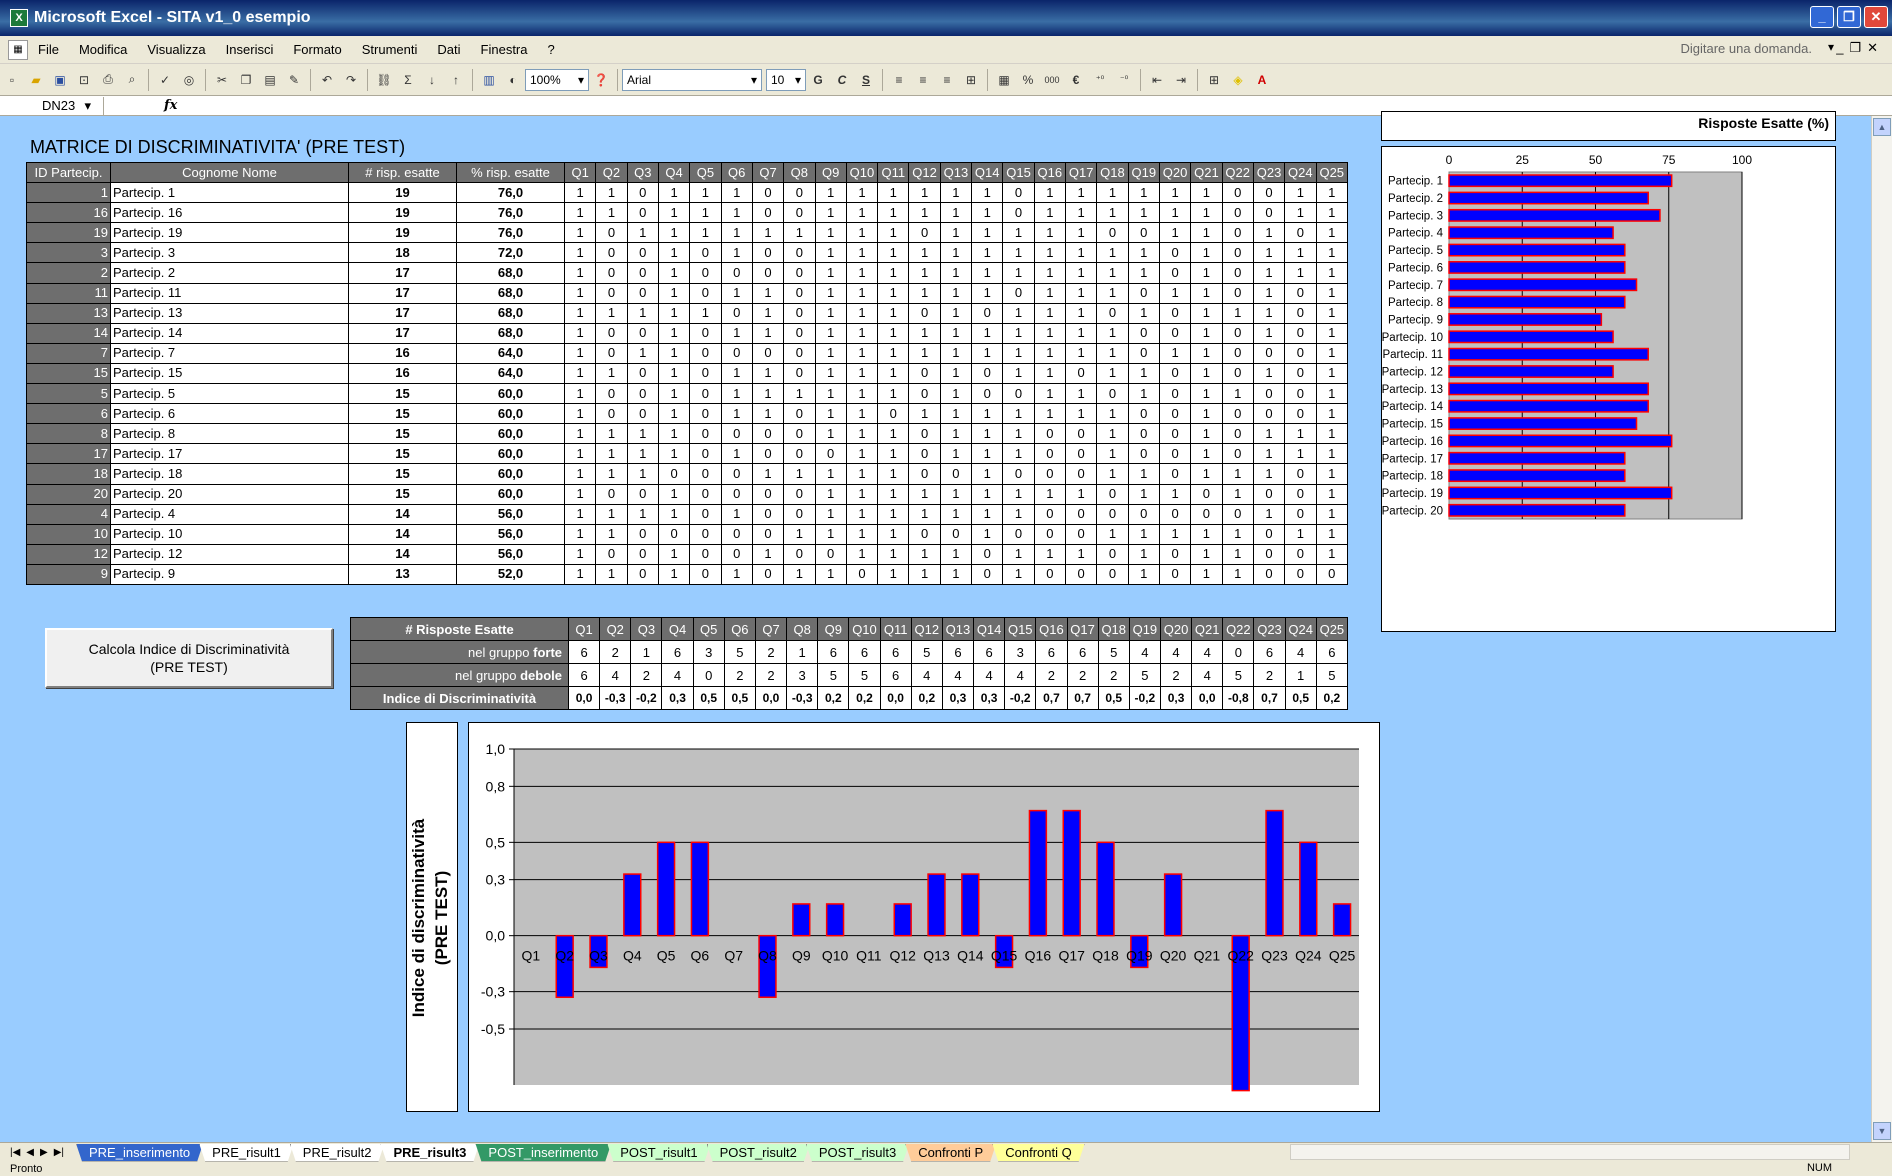 The image size is (1892, 1176). Describe the element at coordinates (1052, 80) in the screenshot. I see `thousands-button: 000` at that location.